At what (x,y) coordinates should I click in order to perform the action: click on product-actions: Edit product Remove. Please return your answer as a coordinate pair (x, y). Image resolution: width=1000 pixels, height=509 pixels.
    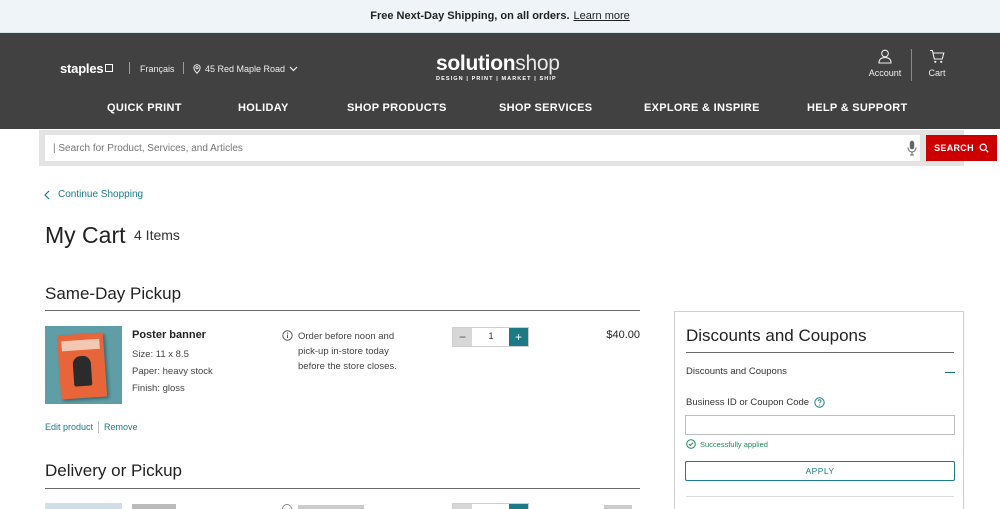
    Looking at the image, I should click on (91, 427).